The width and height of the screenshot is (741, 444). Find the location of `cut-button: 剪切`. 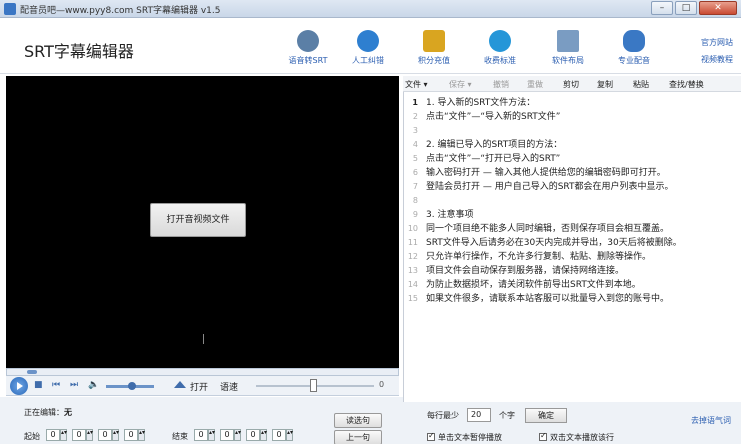

cut-button: 剪切 is located at coordinates (571, 84).